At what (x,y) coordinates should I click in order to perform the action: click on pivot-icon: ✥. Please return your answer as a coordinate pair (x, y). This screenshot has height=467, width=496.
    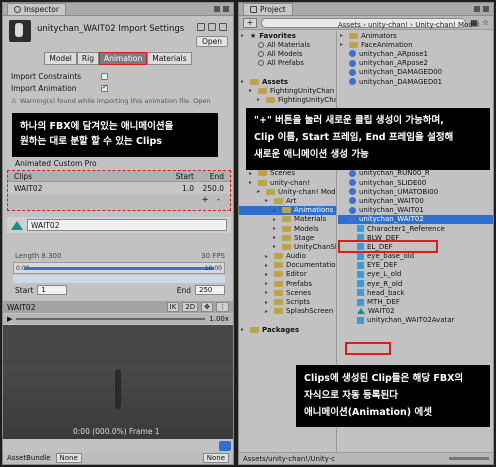
    Looking at the image, I should click on (207, 307).